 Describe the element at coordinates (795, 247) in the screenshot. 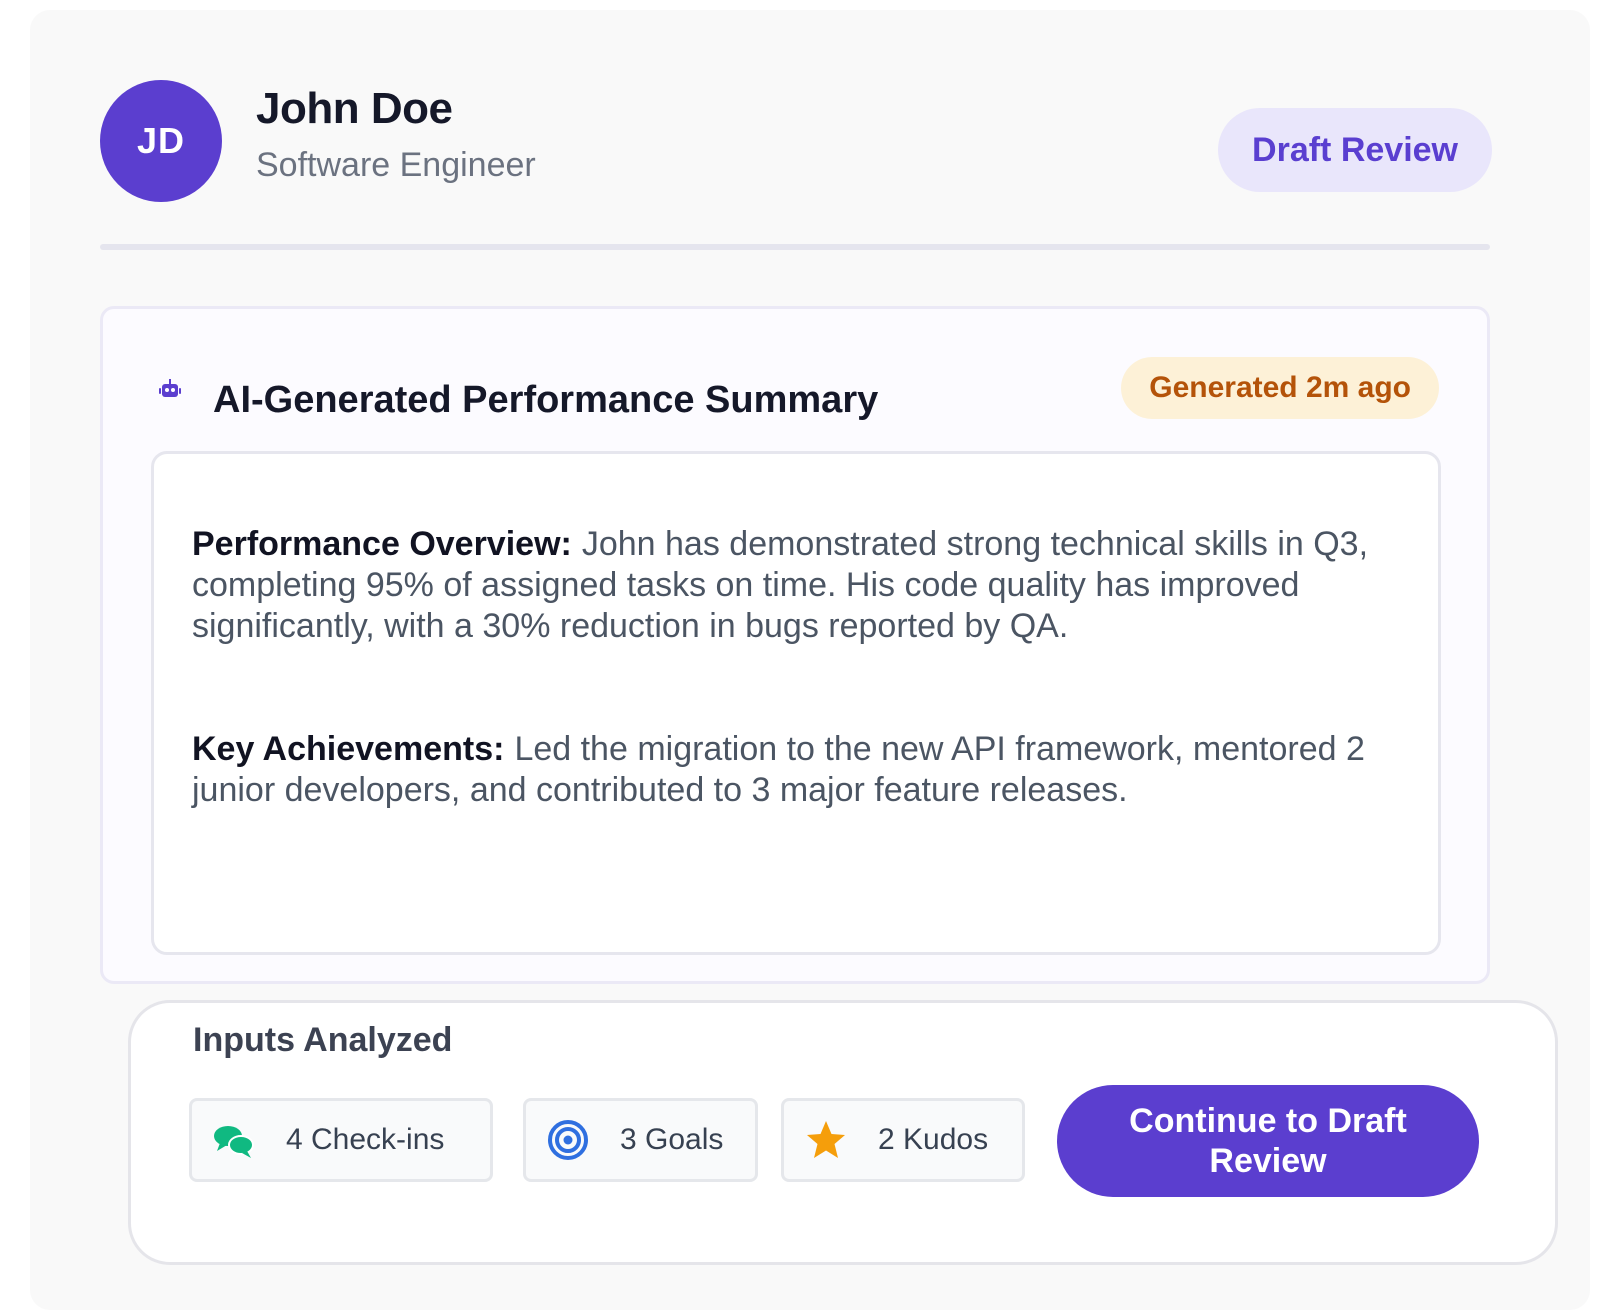

I see `header-divider` at that location.